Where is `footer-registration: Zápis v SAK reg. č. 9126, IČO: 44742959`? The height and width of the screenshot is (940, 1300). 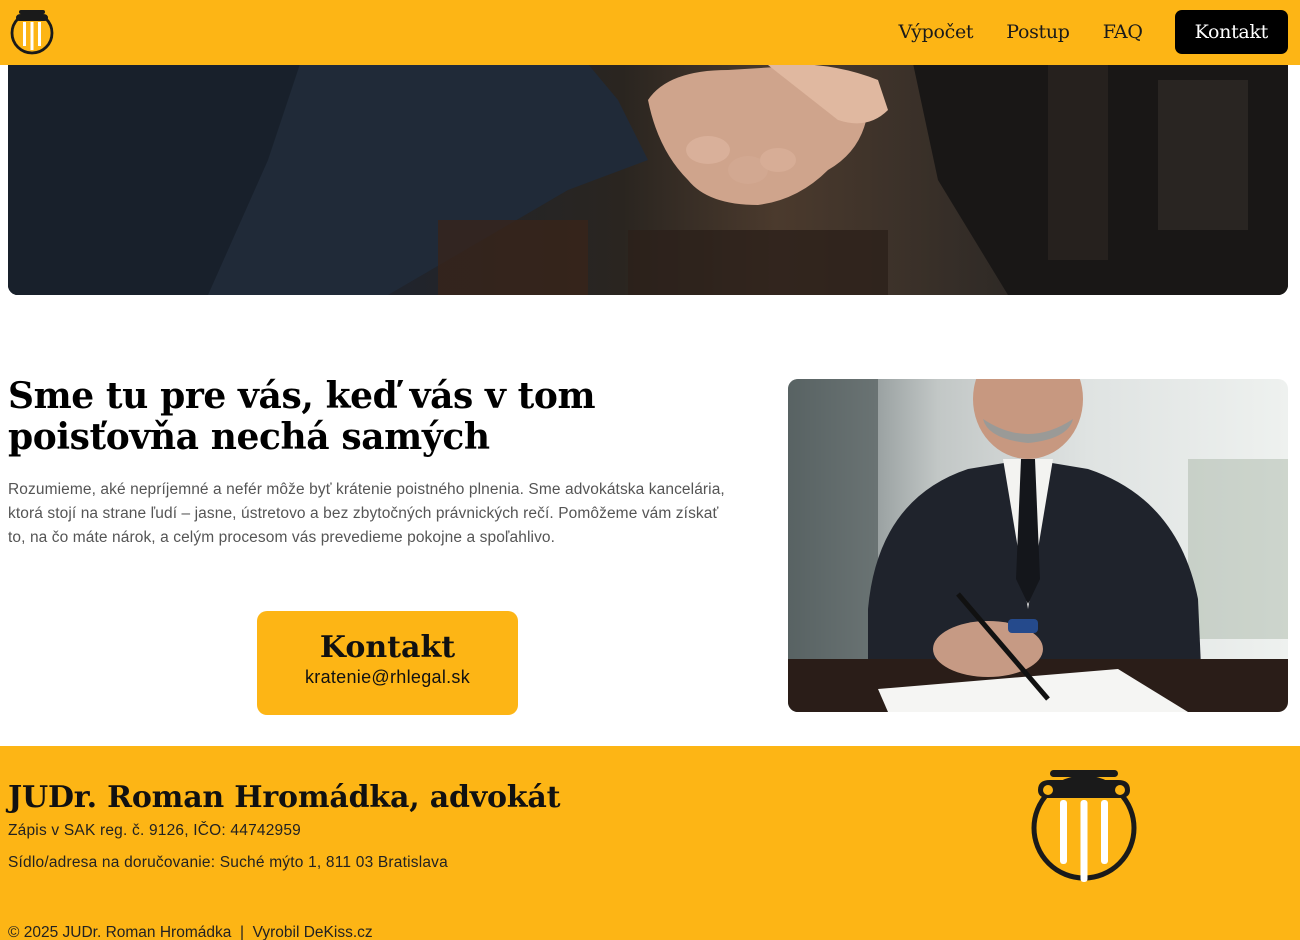
footer-registration: Zápis v SAK reg. č. 9126, IČO: 44742959 is located at coordinates (154, 830).